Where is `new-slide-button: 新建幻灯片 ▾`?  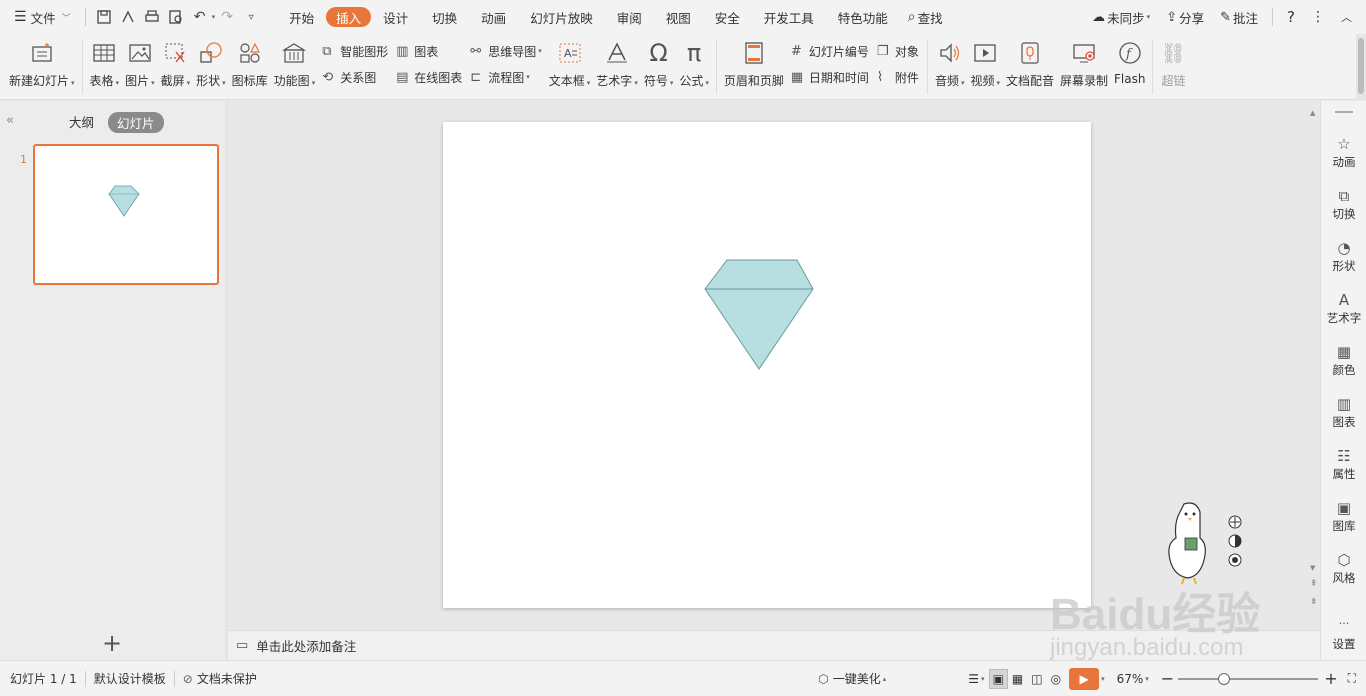 new-slide-button: 新建幻灯片 ▾ is located at coordinates (42, 65).